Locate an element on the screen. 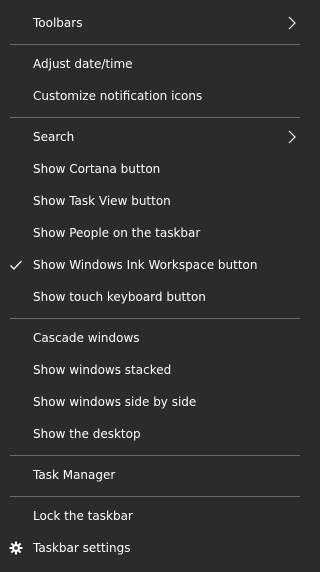 This screenshot has height=572, width=320. menu-item-label: Taskbar settings is located at coordinates (82, 548).